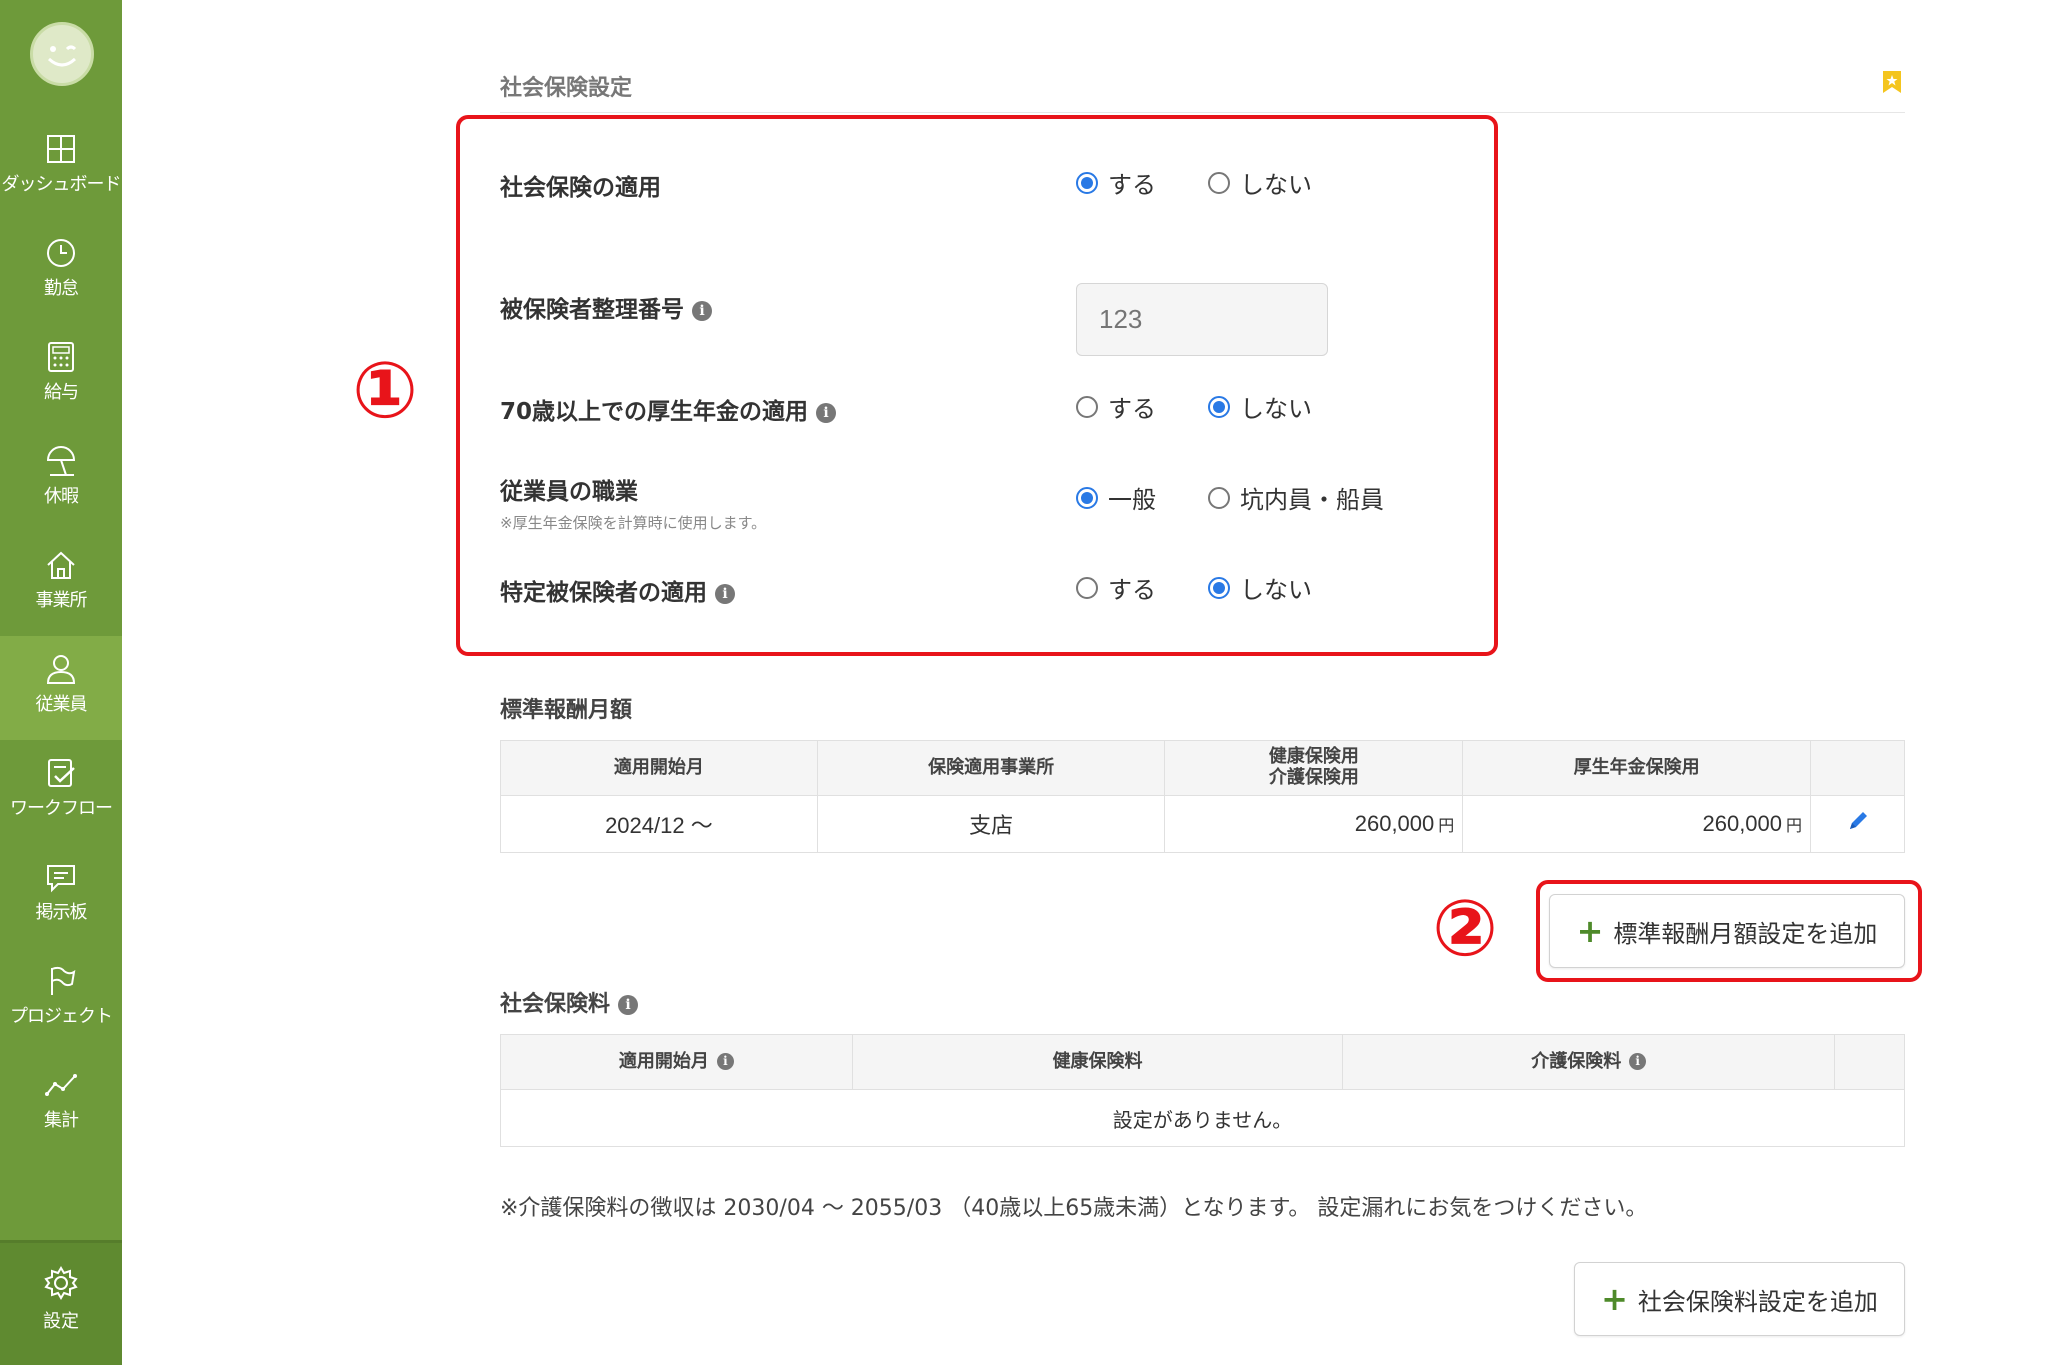  I want to click on premium-title: 社会保険料 i, so click(569, 1002).